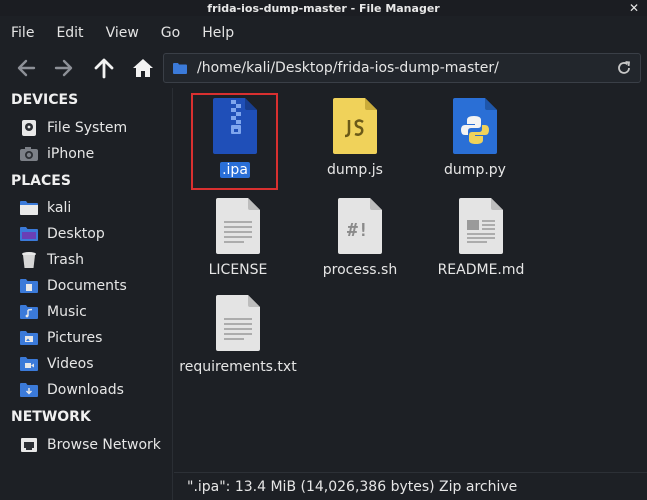 The width and height of the screenshot is (647, 500). I want to click on file-dump-js: dump.js, so click(355, 138).